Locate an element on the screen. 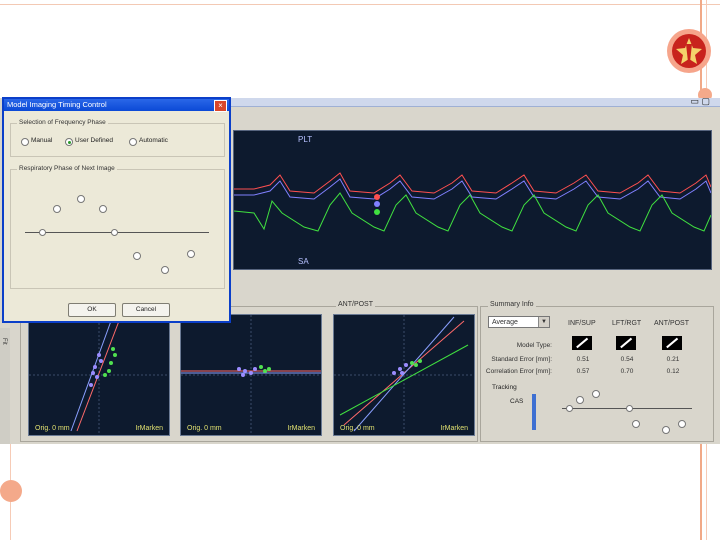  scatter-panel-1: Orig. 0 mm IrMarken is located at coordinates (99, 375).